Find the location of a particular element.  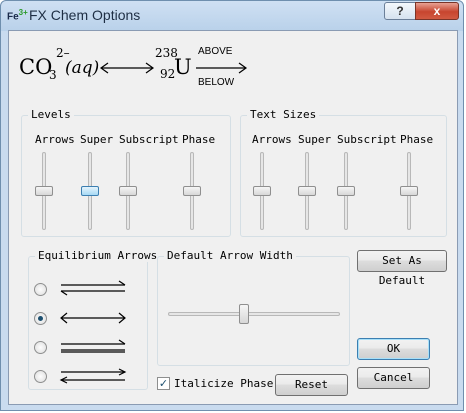

help-button: ? is located at coordinates (400, 11).